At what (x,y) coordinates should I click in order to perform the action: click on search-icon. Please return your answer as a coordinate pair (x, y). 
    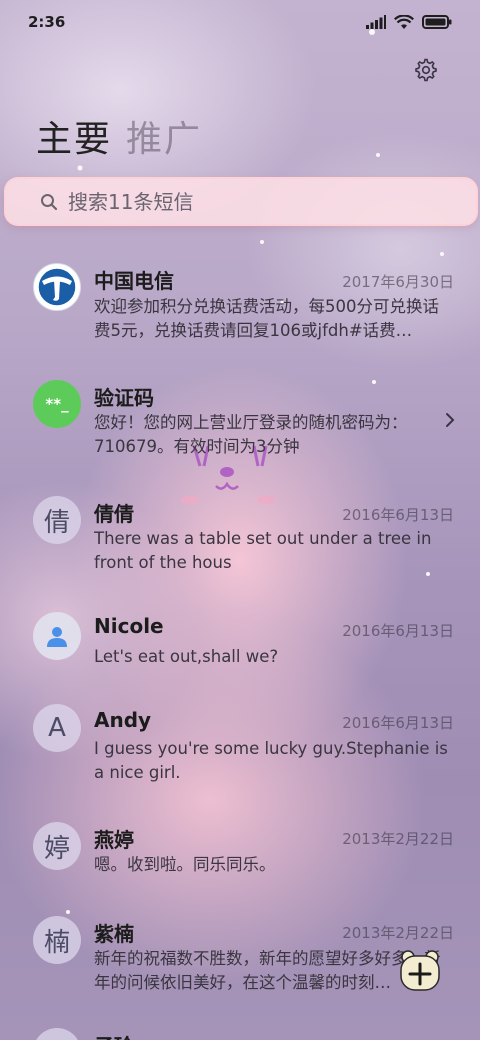
    Looking at the image, I should click on (49, 201).